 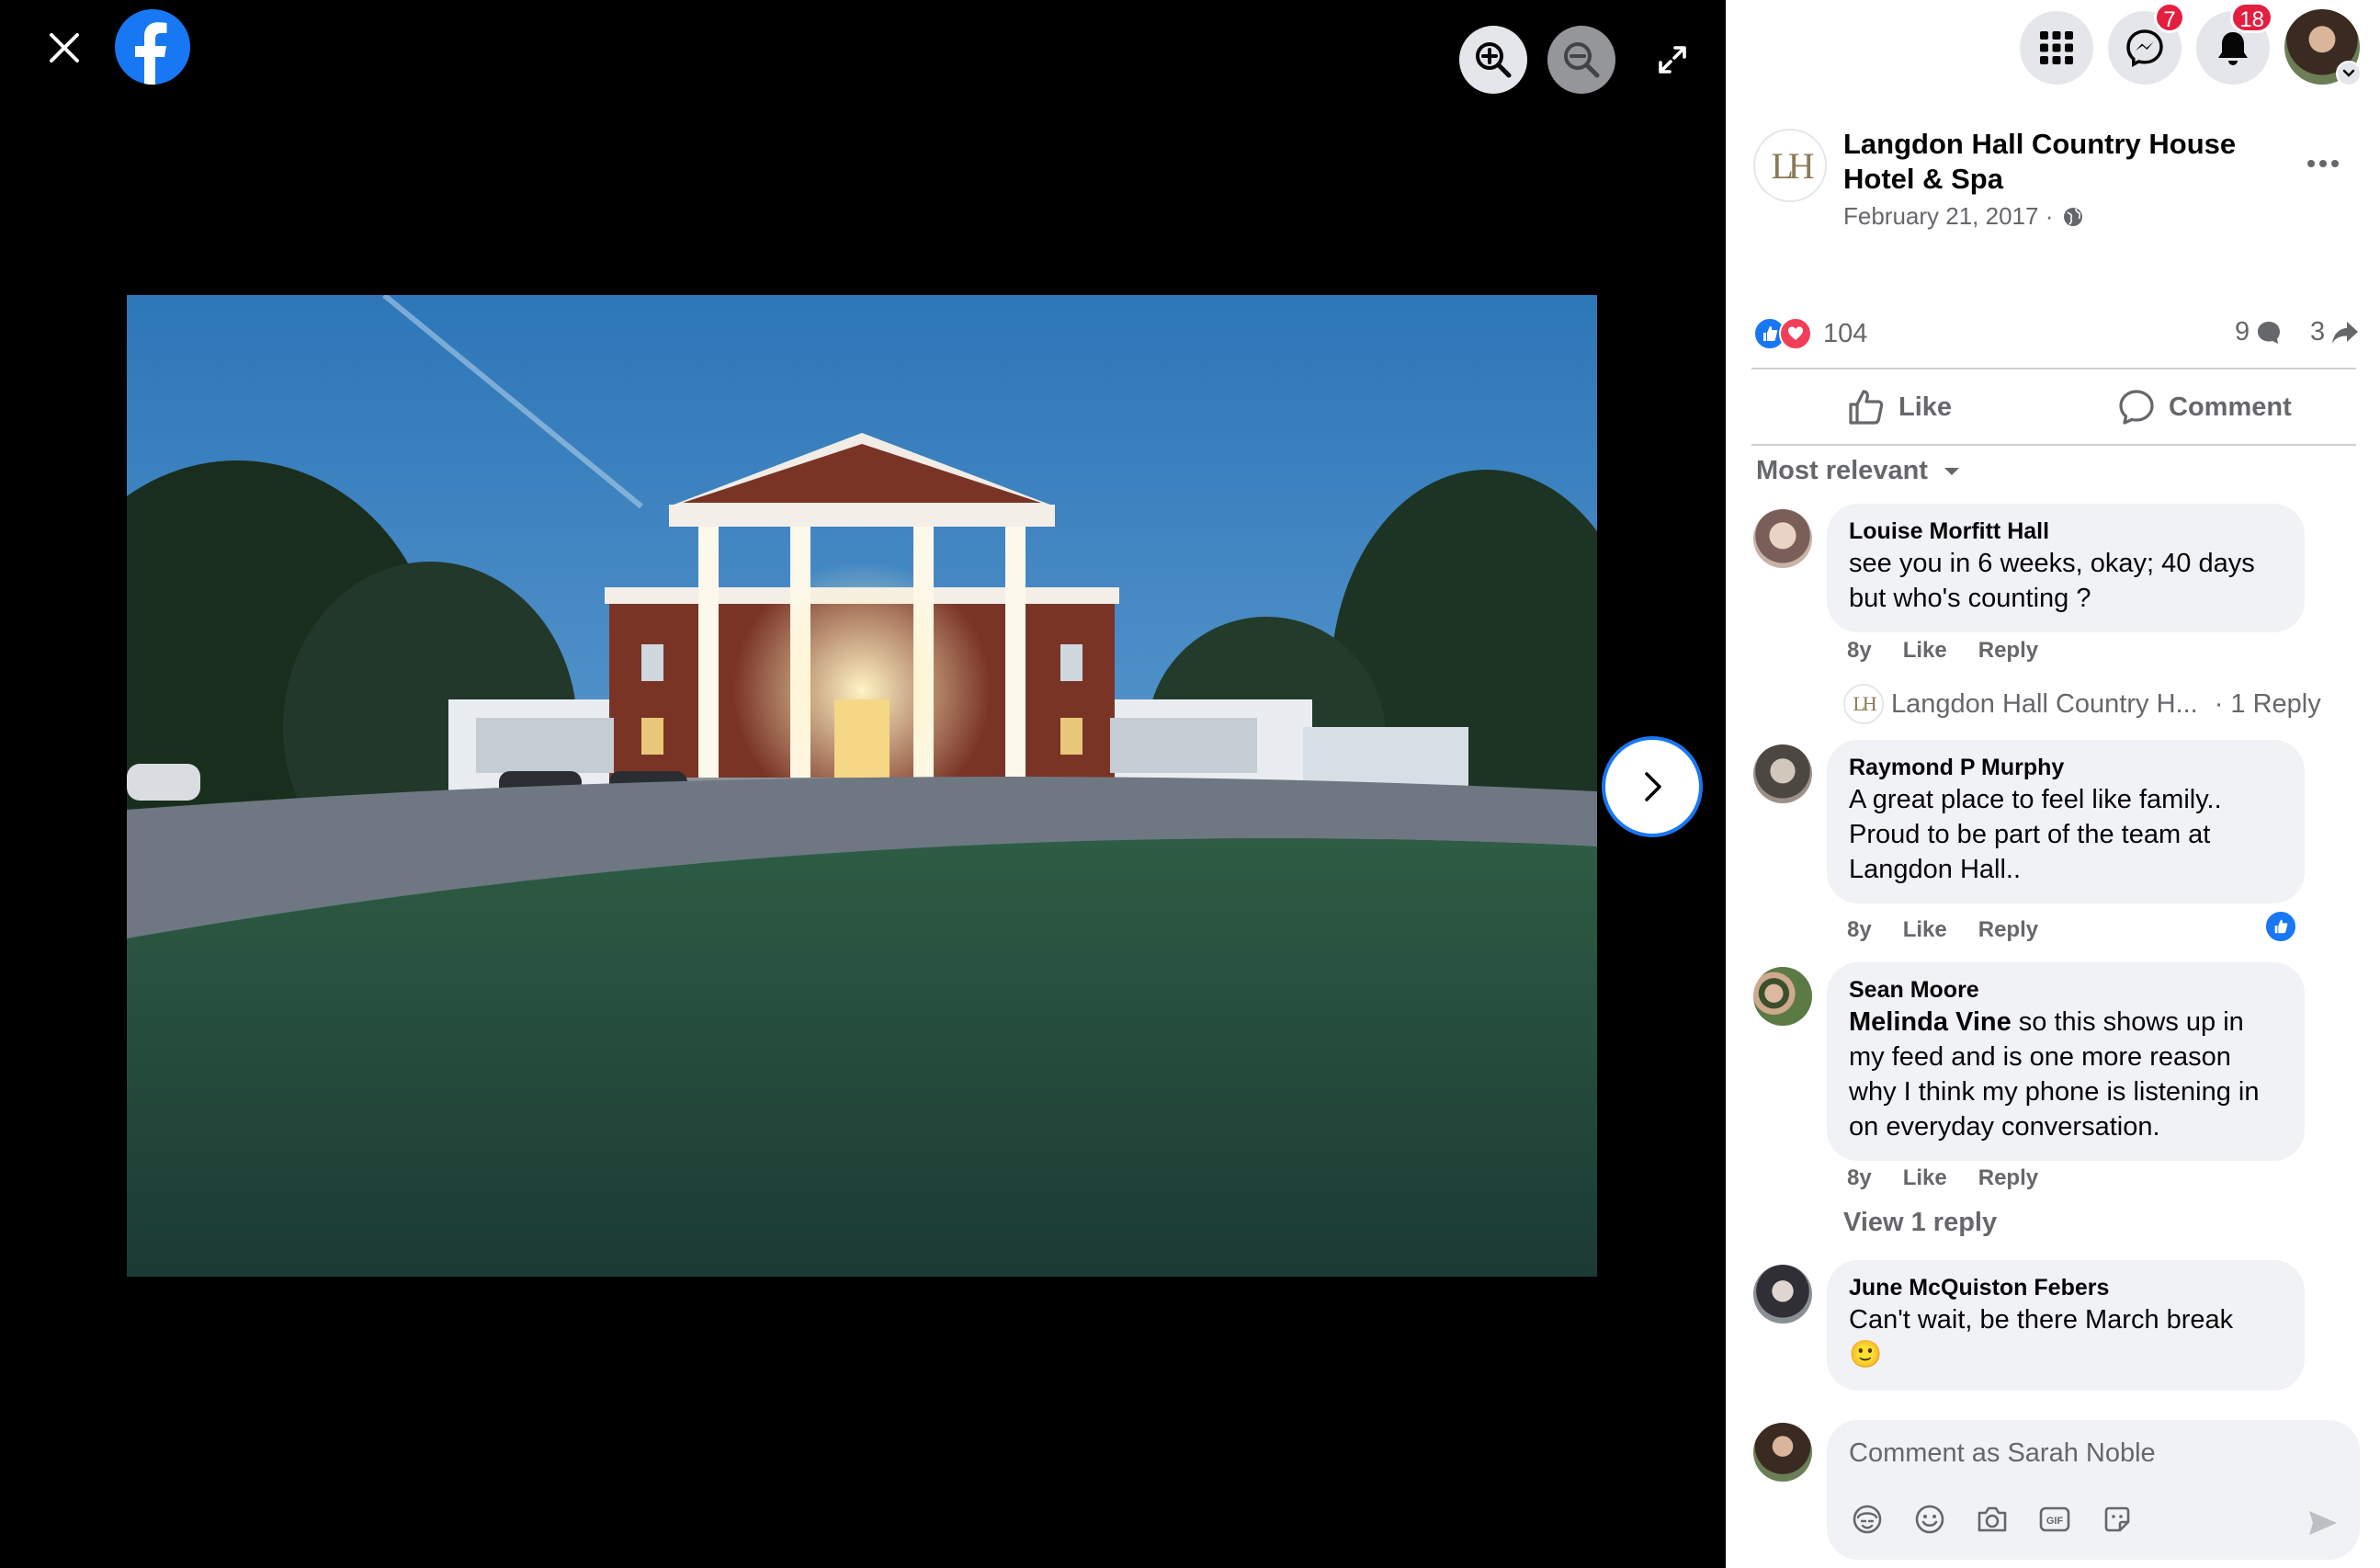 What do you see at coordinates (2345, 332) in the screenshot?
I see `share-arrow-icon` at bounding box center [2345, 332].